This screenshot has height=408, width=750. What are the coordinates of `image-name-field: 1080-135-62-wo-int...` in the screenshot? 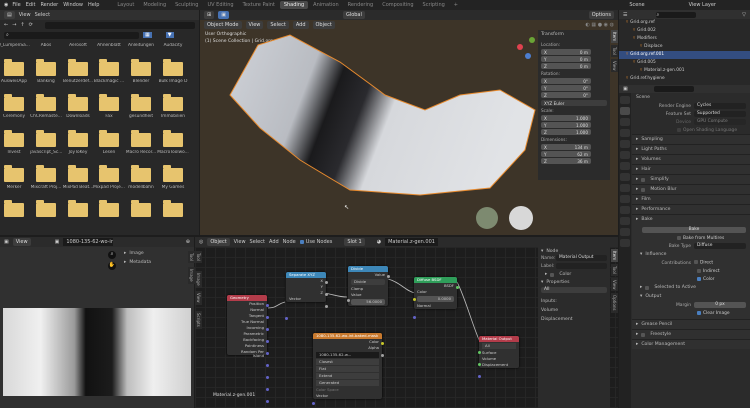 It's located at (88, 242).